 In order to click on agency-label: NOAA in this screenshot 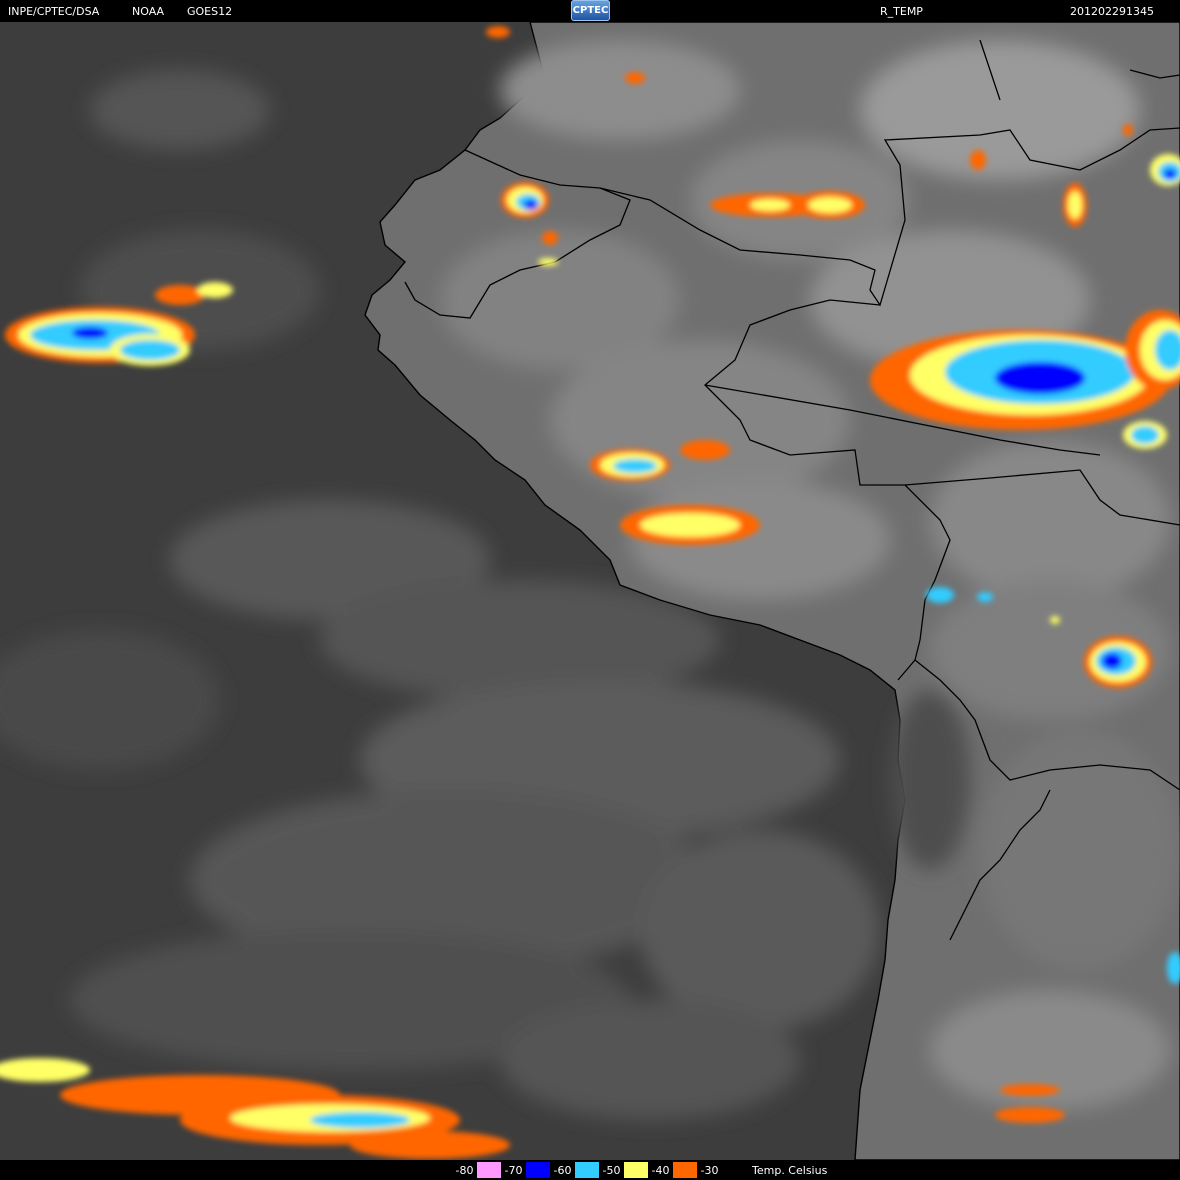, I will do `click(148, 11)`.